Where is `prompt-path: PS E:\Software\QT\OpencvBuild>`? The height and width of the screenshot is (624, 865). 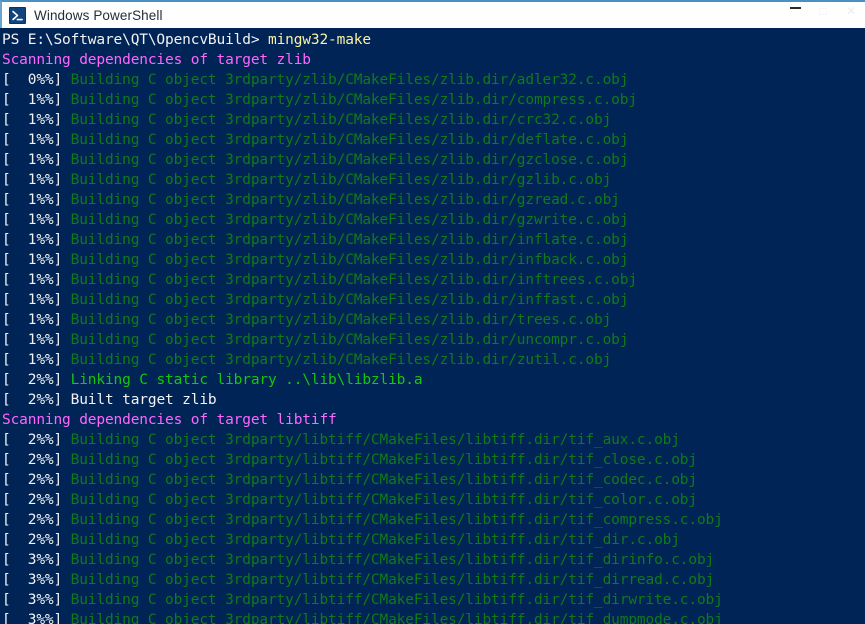
prompt-path: PS E:\Software\QT\OpencvBuild> is located at coordinates (135, 40).